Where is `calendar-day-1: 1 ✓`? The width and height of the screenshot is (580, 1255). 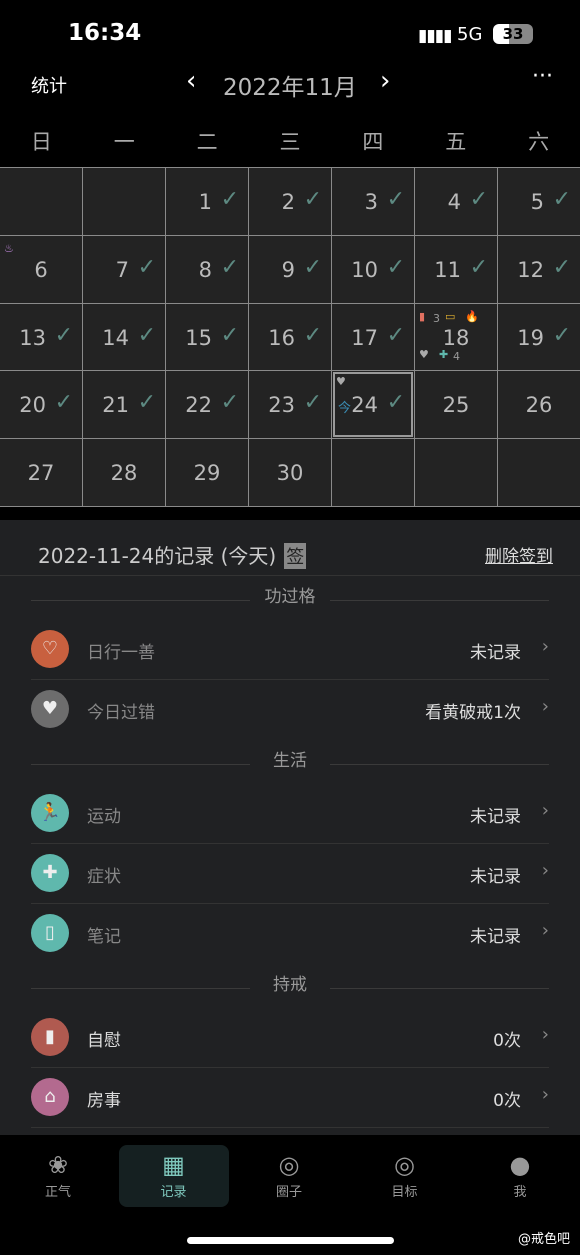
calendar-day-1: 1 ✓ is located at coordinates (207, 201).